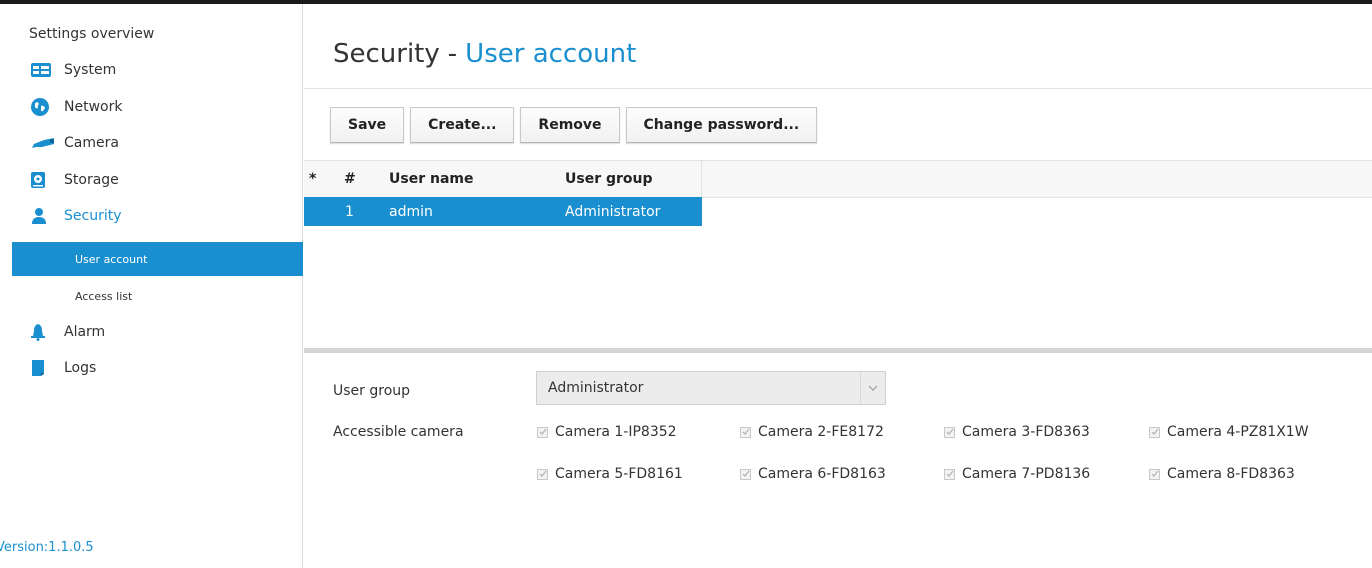 Image resolution: width=1372 pixels, height=568 pixels. Describe the element at coordinates (91, 143) in the screenshot. I see `sidebar-item-label: Camera` at that location.